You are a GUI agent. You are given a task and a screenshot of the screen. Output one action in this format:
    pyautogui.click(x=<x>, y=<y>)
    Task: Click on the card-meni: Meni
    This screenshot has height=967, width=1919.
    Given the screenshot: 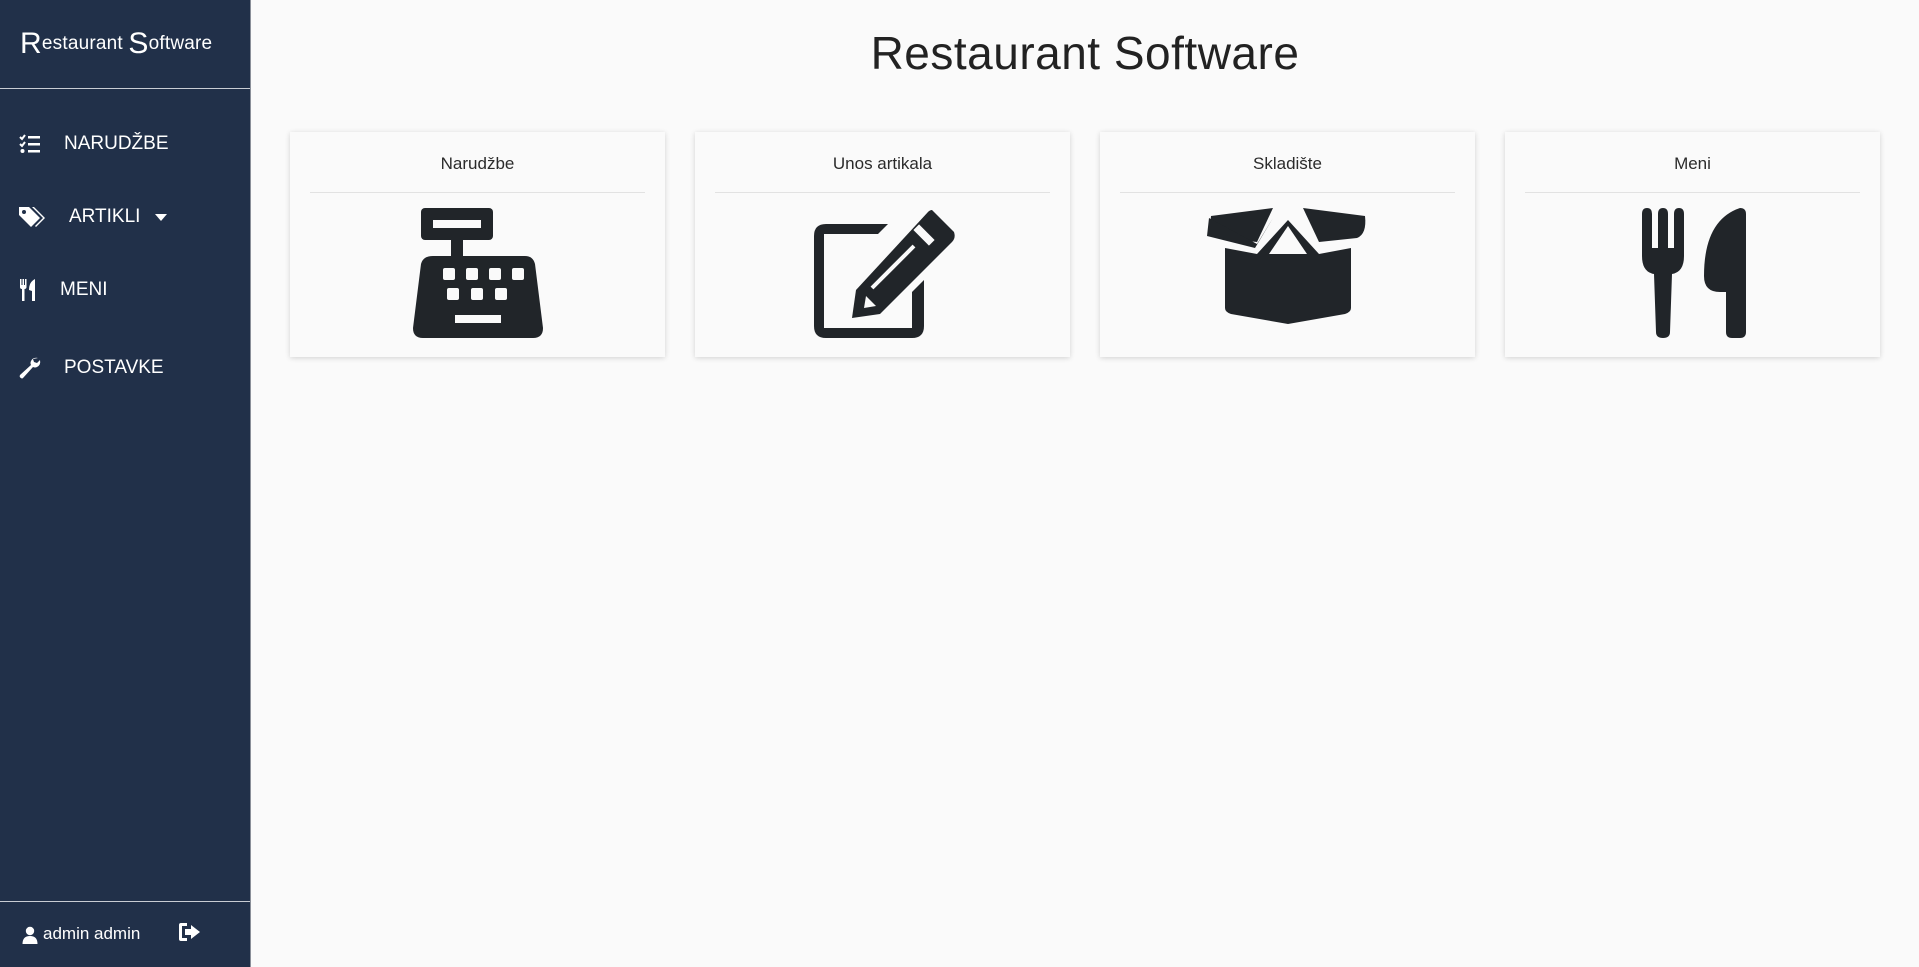 What is the action you would take?
    pyautogui.click(x=1692, y=244)
    